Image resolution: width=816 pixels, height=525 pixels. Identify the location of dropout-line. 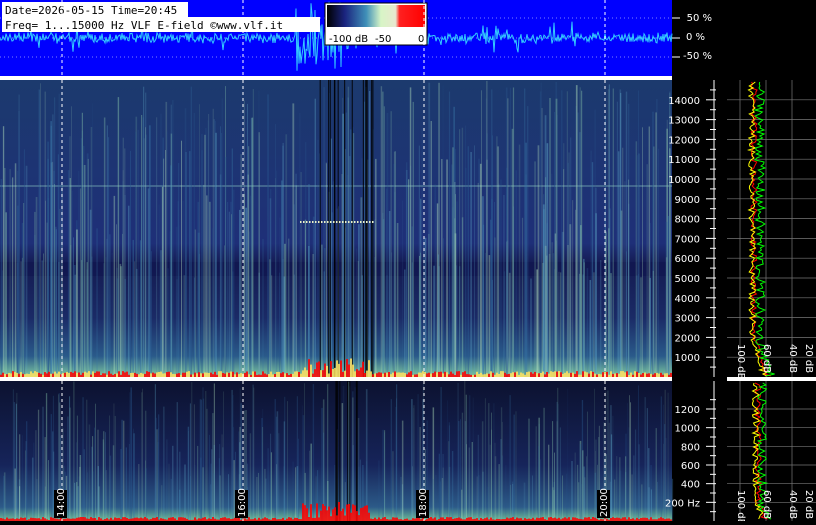
(334, 228).